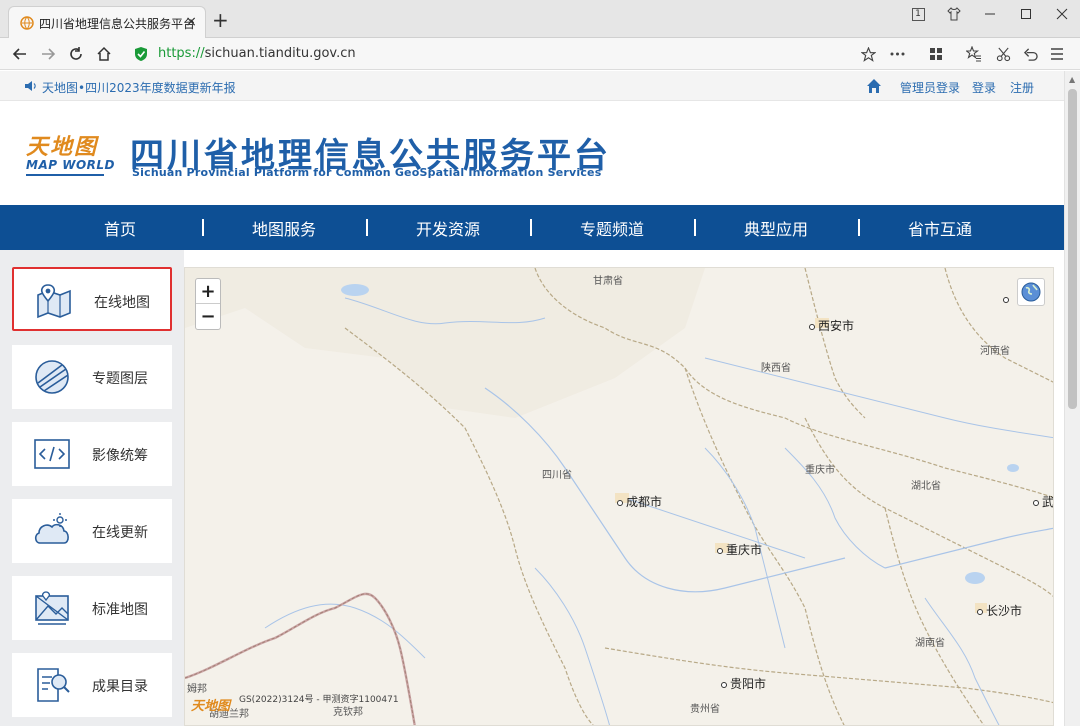 This screenshot has width=1080, height=726. I want to click on new-tab-button: +, so click(220, 20).